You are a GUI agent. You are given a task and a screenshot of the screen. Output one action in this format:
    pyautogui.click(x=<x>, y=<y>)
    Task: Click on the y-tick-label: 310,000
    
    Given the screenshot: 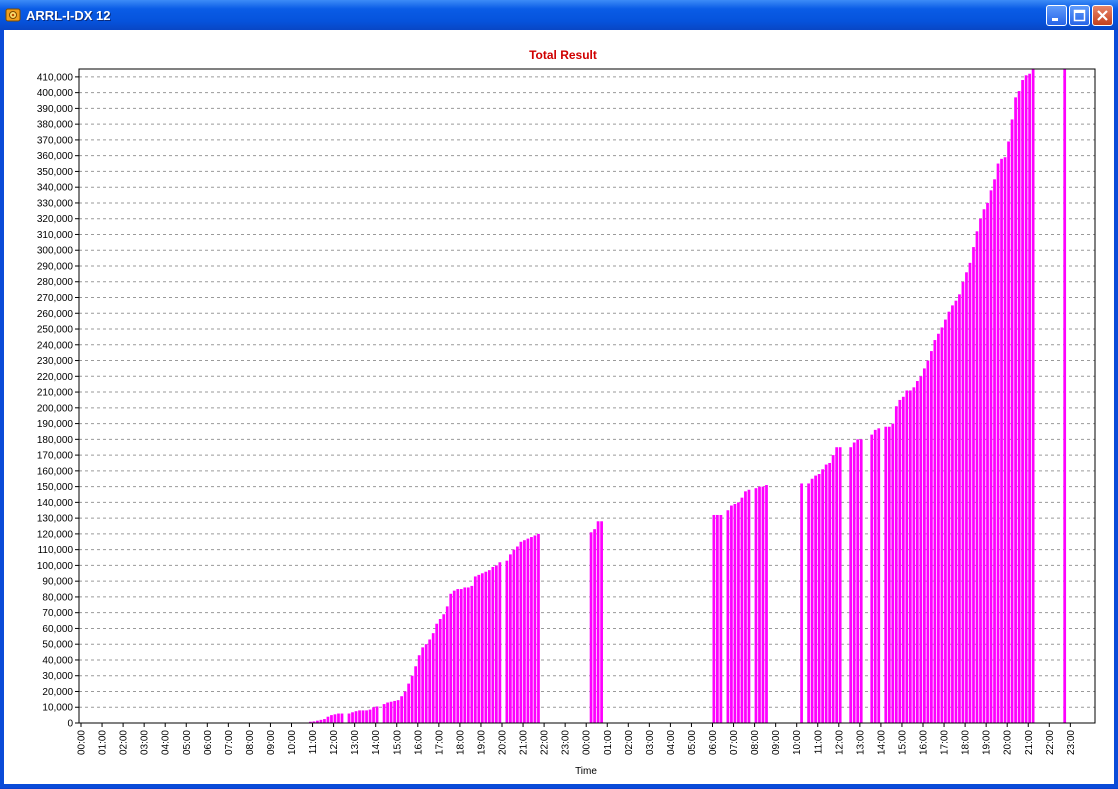 What is the action you would take?
    pyautogui.click(x=55, y=235)
    